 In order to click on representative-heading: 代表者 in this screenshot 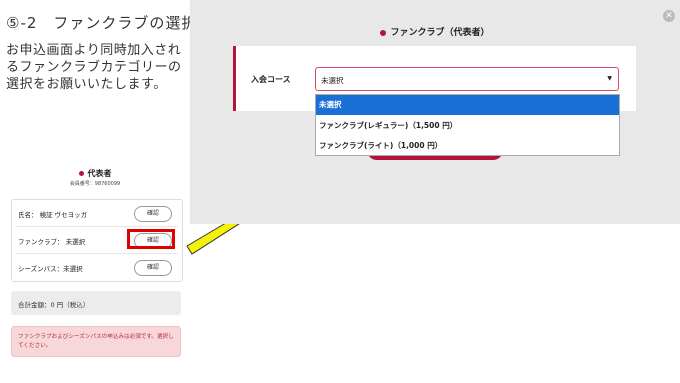, I will do `click(95, 173)`.